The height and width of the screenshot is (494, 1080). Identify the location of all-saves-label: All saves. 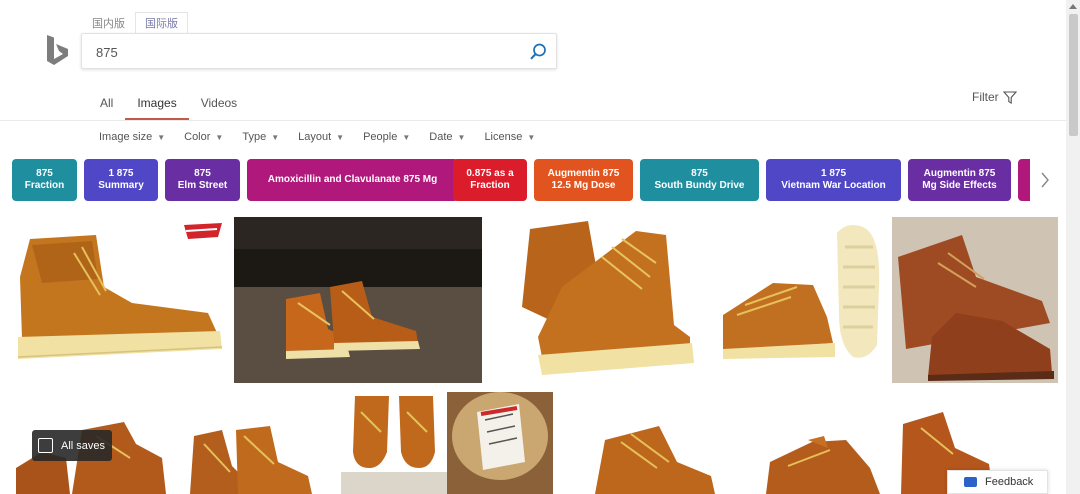
(83, 445).